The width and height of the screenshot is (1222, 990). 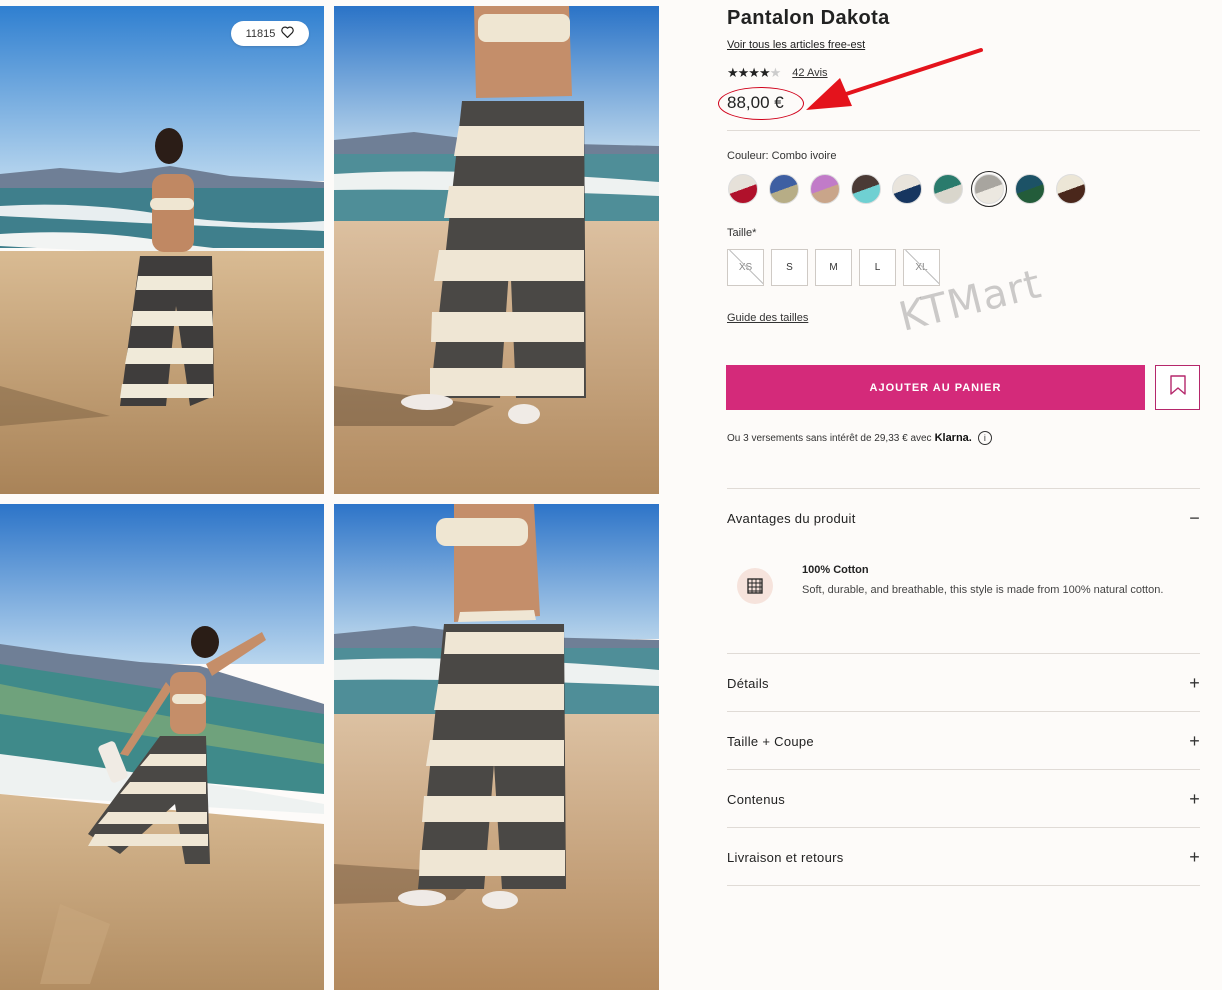 What do you see at coordinates (963, 799) in the screenshot?
I see `accordion-contents: Contenus +` at bounding box center [963, 799].